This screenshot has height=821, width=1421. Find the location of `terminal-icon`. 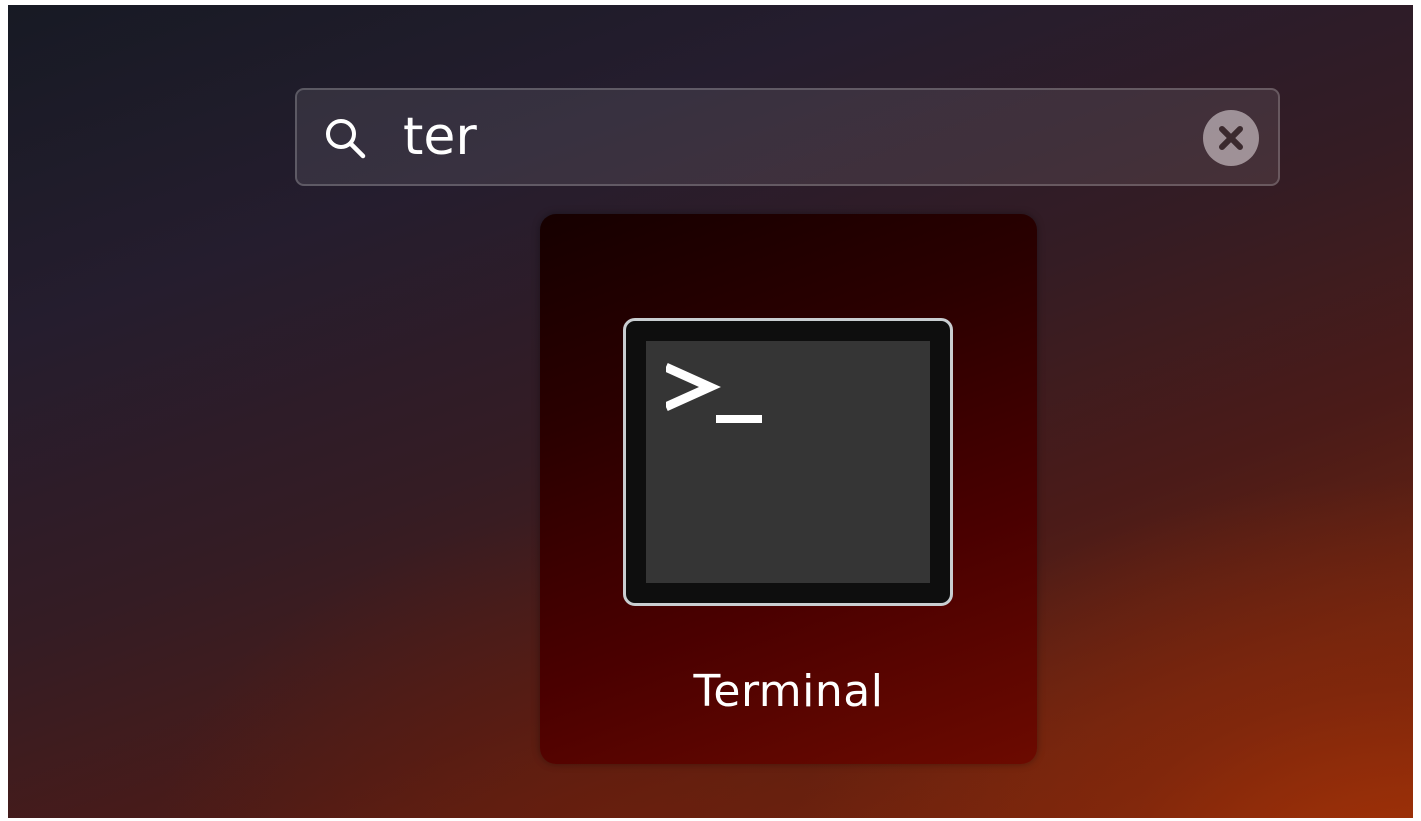

terminal-icon is located at coordinates (788, 462).